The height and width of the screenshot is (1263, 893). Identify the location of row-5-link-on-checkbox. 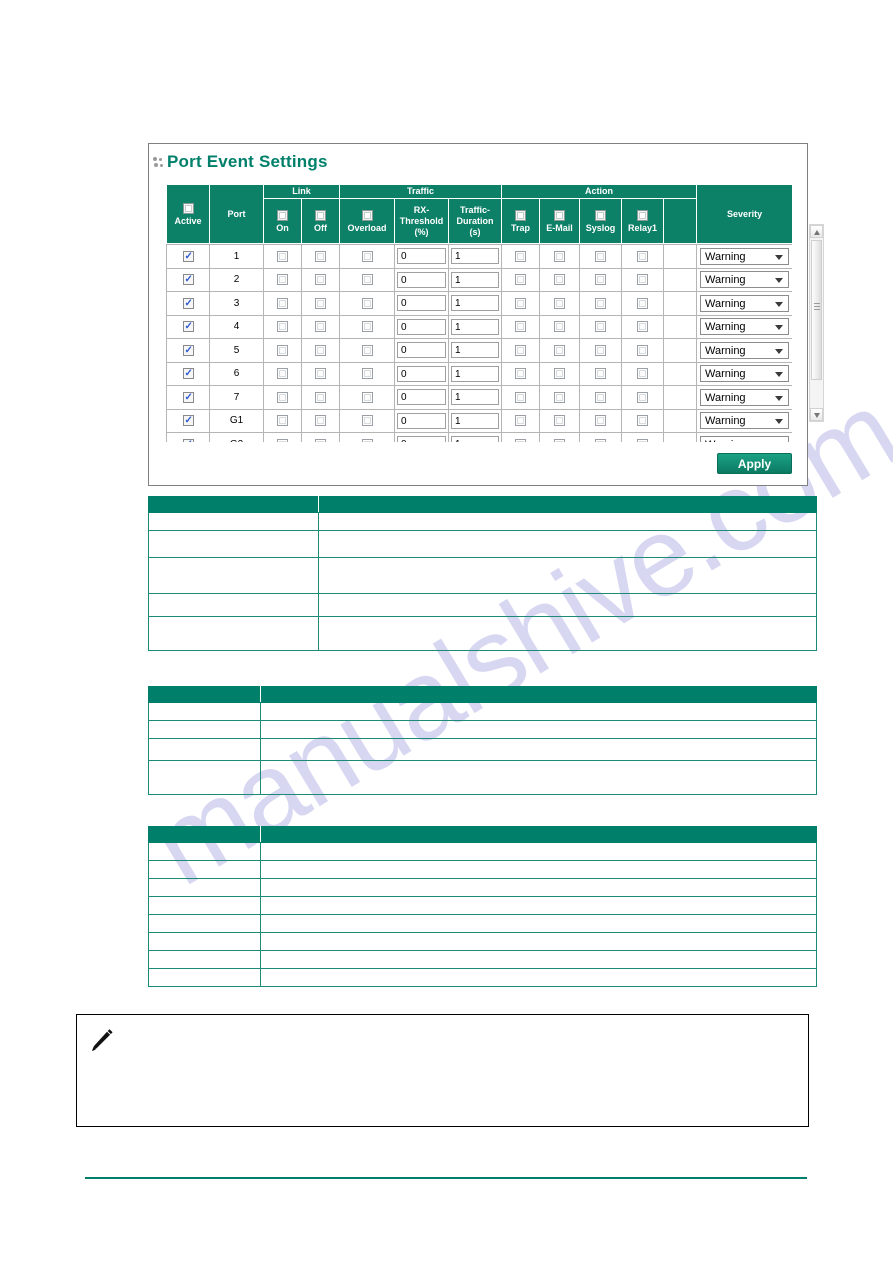
(282, 374).